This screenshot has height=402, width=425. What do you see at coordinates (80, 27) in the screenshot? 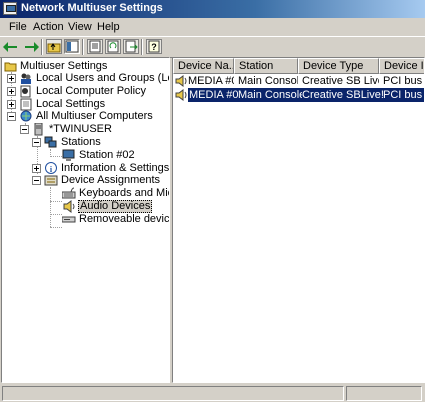
I see `menu-view: View` at bounding box center [80, 27].